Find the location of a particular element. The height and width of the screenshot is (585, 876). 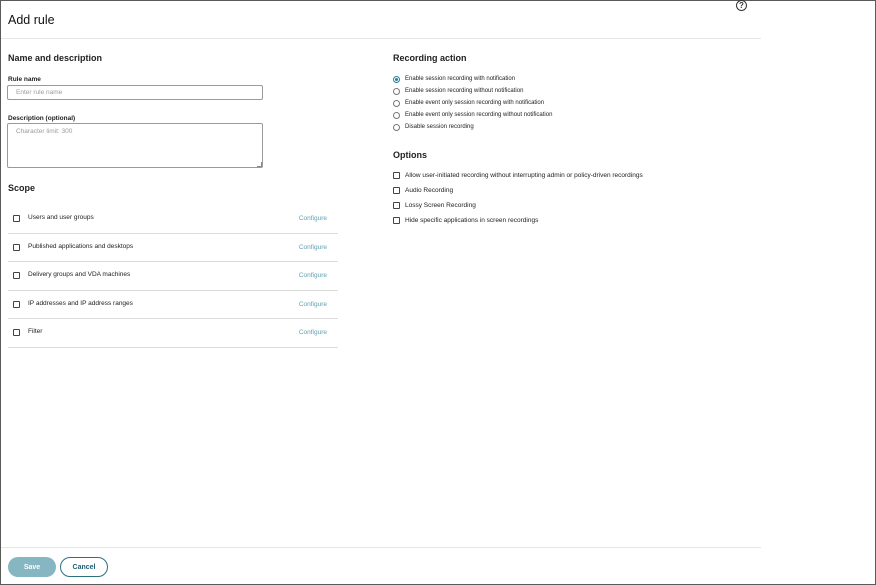

scope-checkbox-ip-addresses is located at coordinates (16, 304).